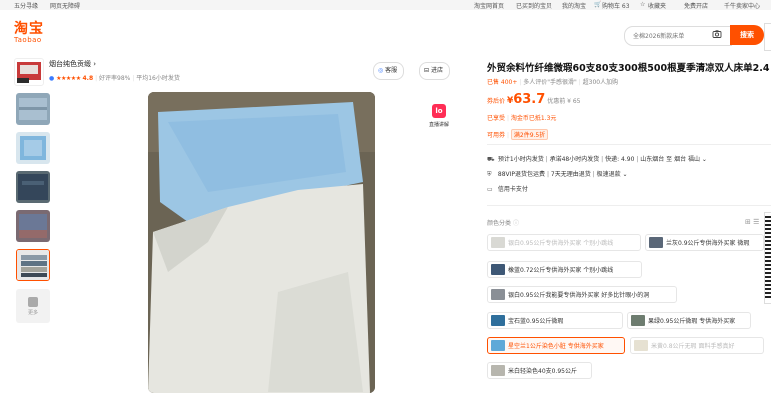 This screenshot has height=394, width=771. Describe the element at coordinates (670, 159) in the screenshot. I see `ship-route: 山东烟台 至 烟台 福山` at that location.